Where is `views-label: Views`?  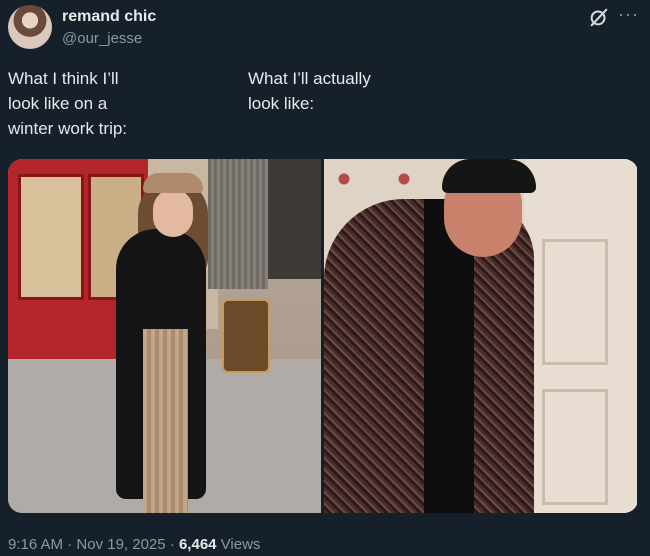 views-label: Views is located at coordinates (238, 544).